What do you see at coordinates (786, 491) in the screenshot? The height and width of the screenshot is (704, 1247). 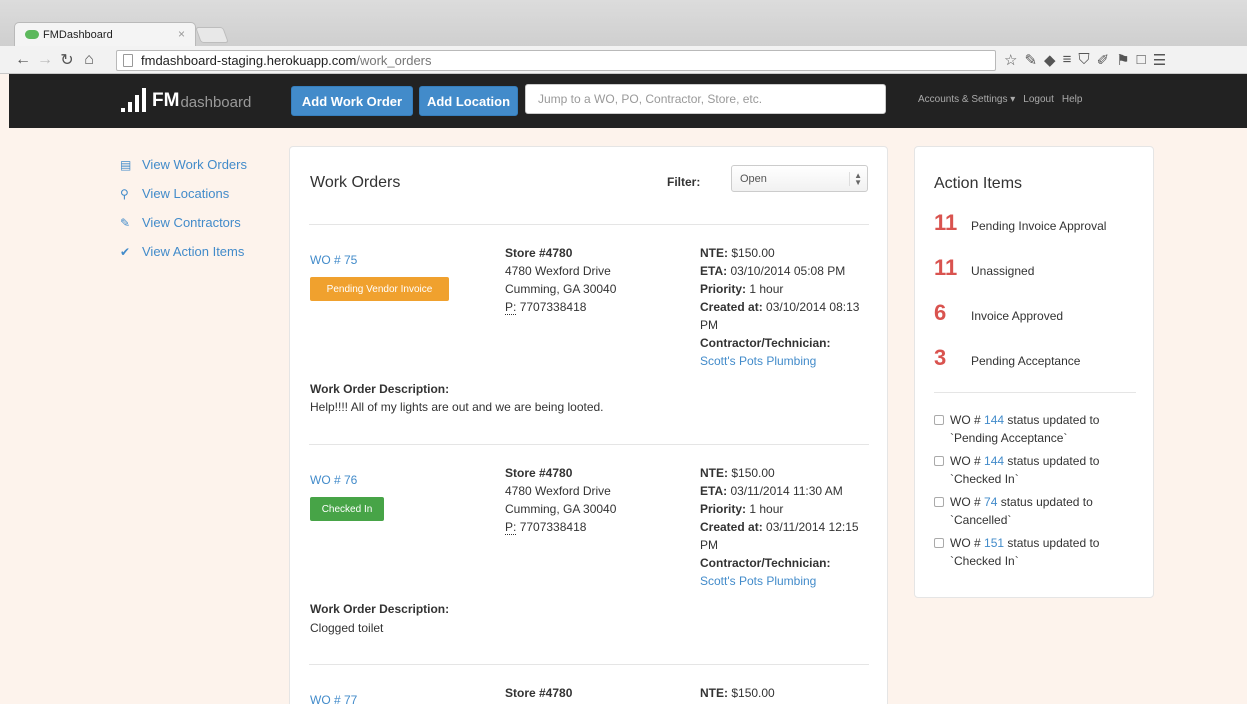 I see `eta-value: 03/11/2014 11:30 AM` at bounding box center [786, 491].